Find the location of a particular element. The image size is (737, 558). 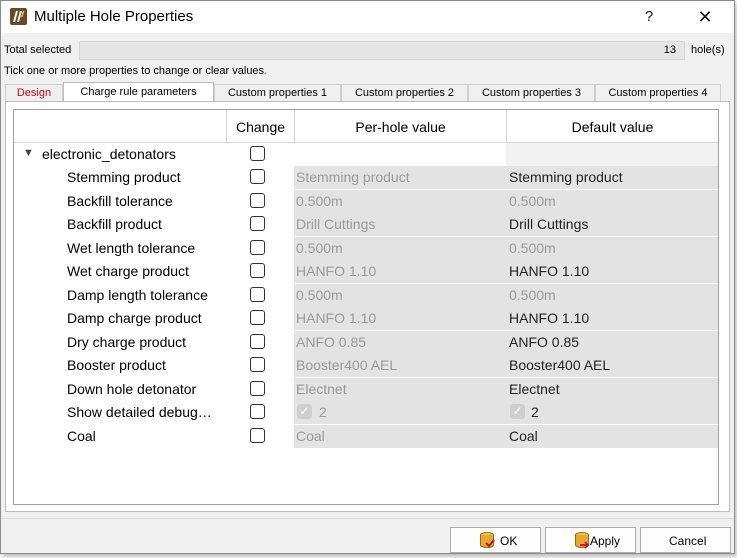

total-selected-label: Total selected is located at coordinates (38, 50).